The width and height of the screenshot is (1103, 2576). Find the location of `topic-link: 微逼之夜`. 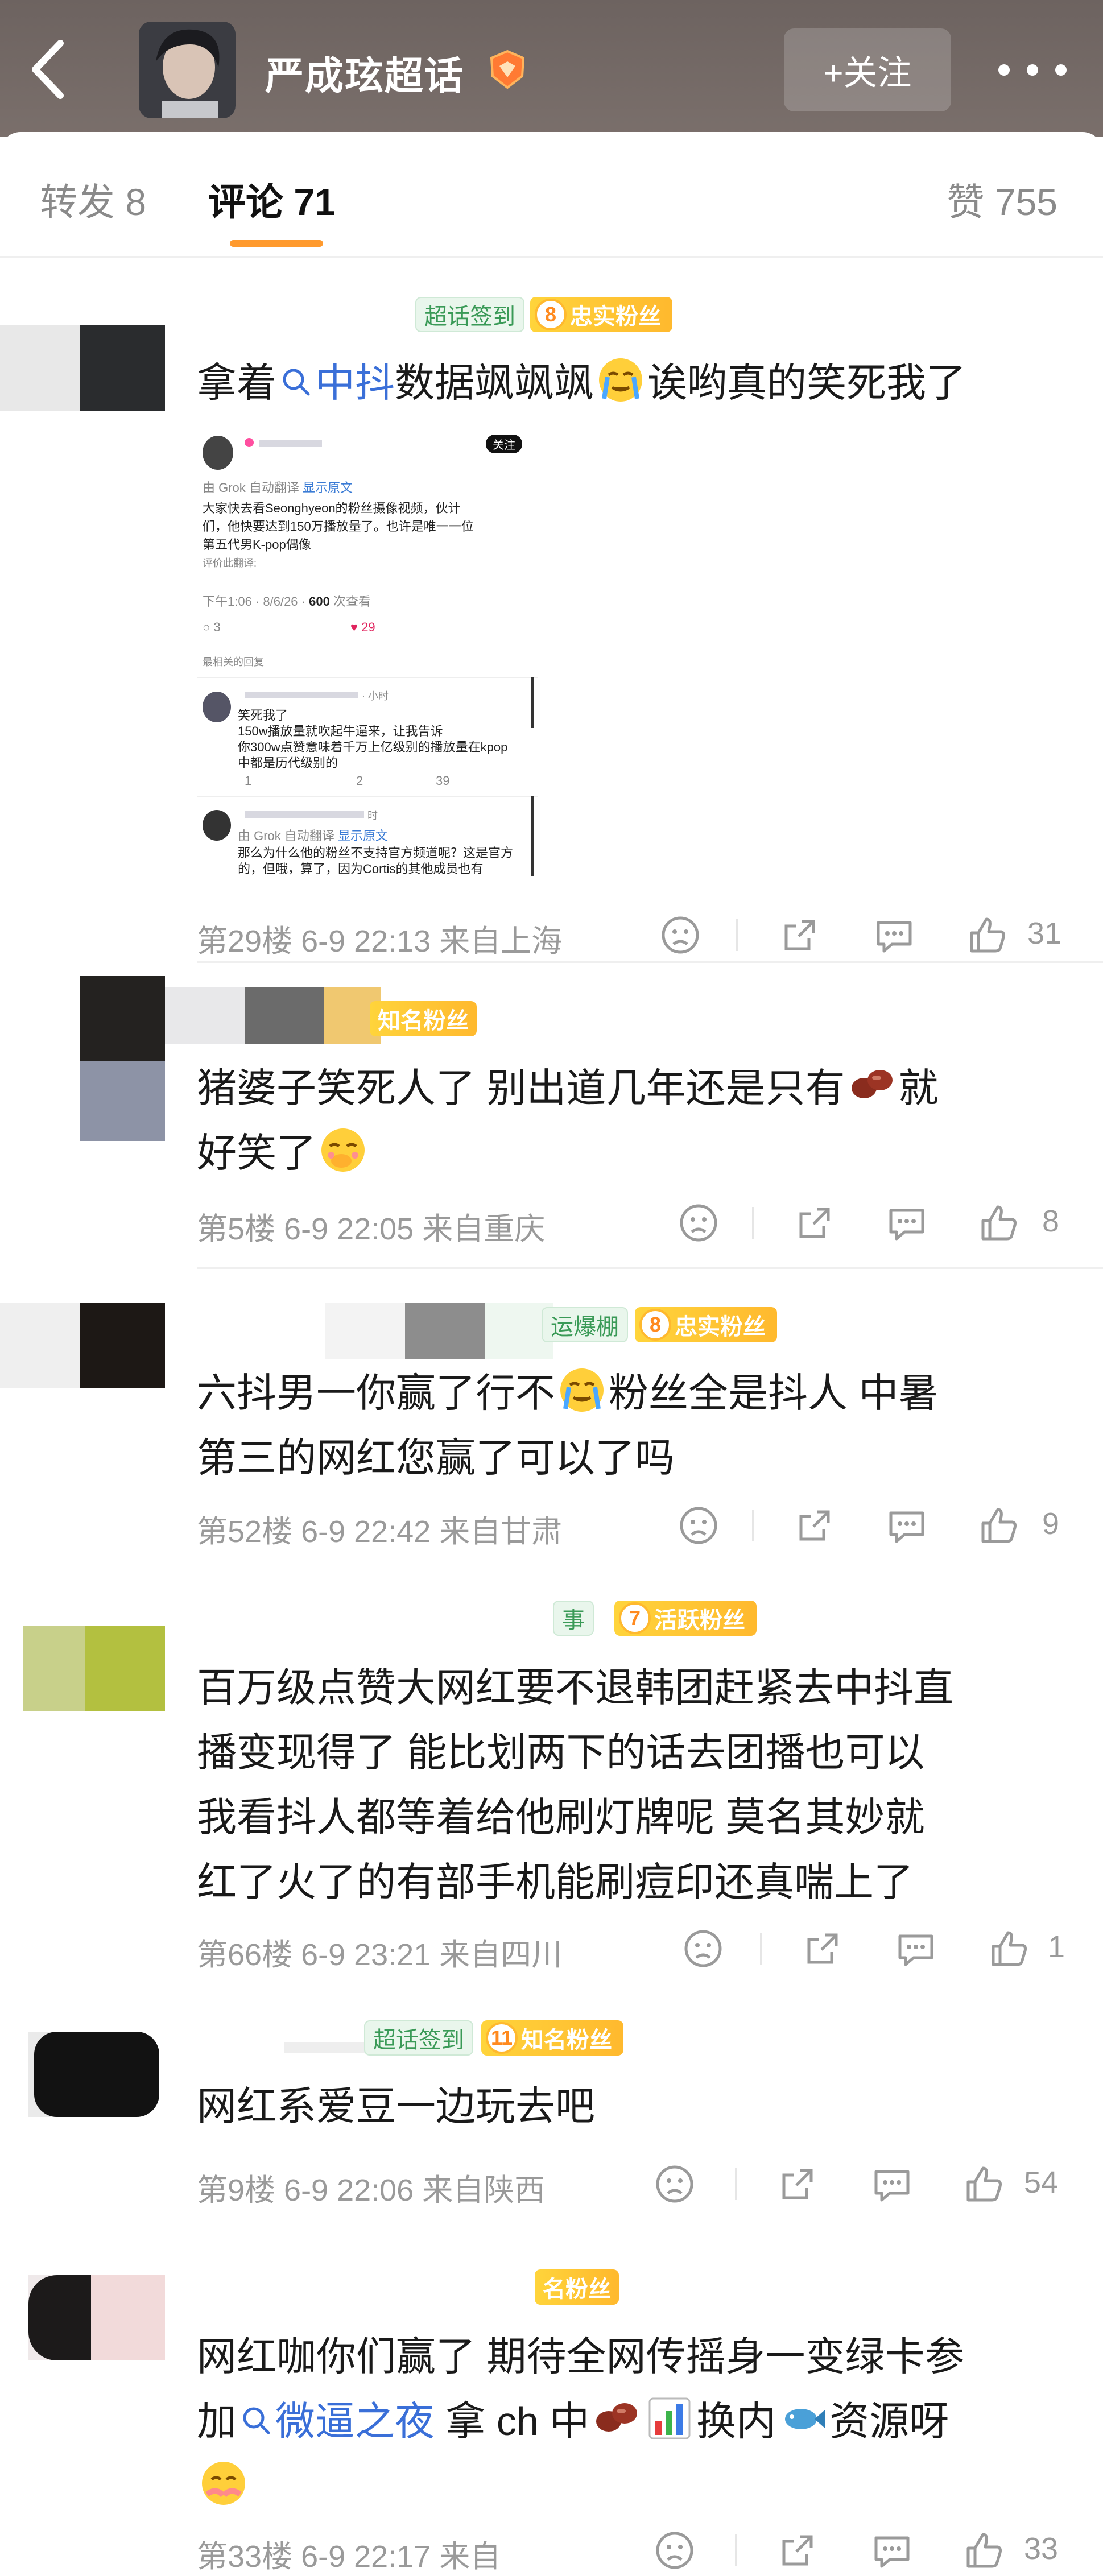

topic-link: 微逼之夜 is located at coordinates (336, 2421).